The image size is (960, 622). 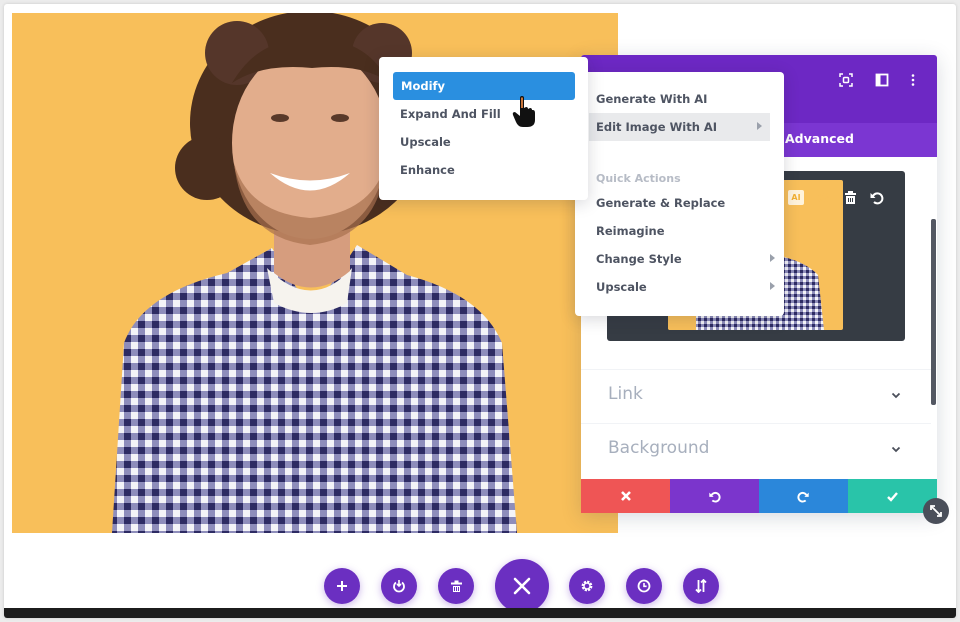 I want to click on tab-advanced: Advanced, so click(x=819, y=138).